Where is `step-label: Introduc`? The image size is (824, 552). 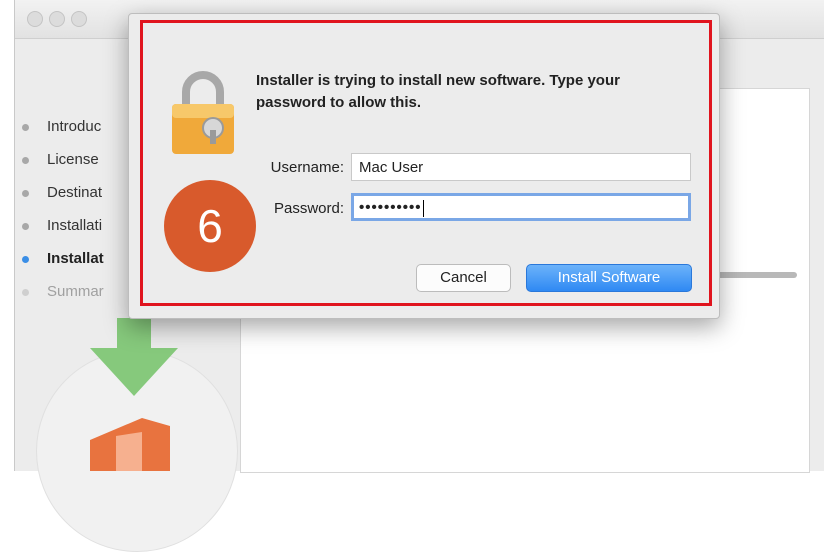
step-label: Introduc is located at coordinates (74, 126).